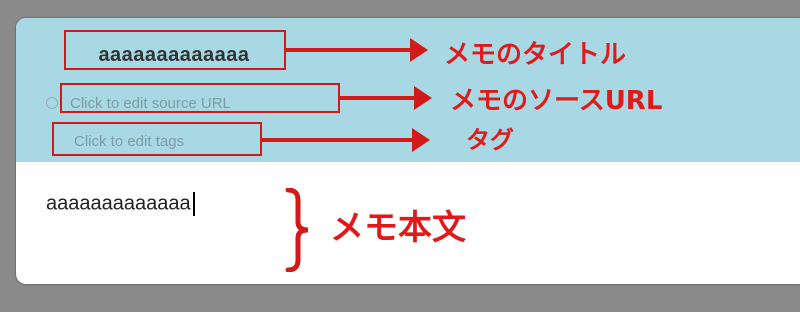 The width and height of the screenshot is (800, 312). I want to click on source-arrow-head, so click(423, 98).